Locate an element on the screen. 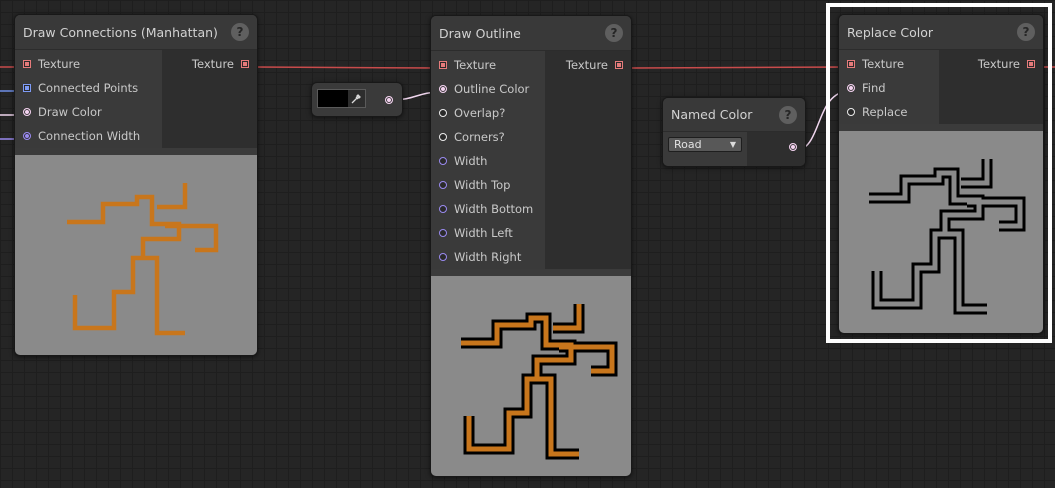 This screenshot has height=488, width=1055. port-label: Width is located at coordinates (471, 161).